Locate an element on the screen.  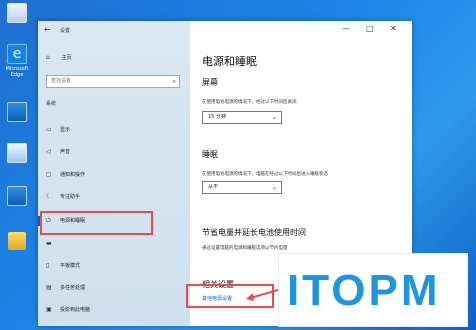
back-arrow-icon: ← is located at coordinates (47, 29).